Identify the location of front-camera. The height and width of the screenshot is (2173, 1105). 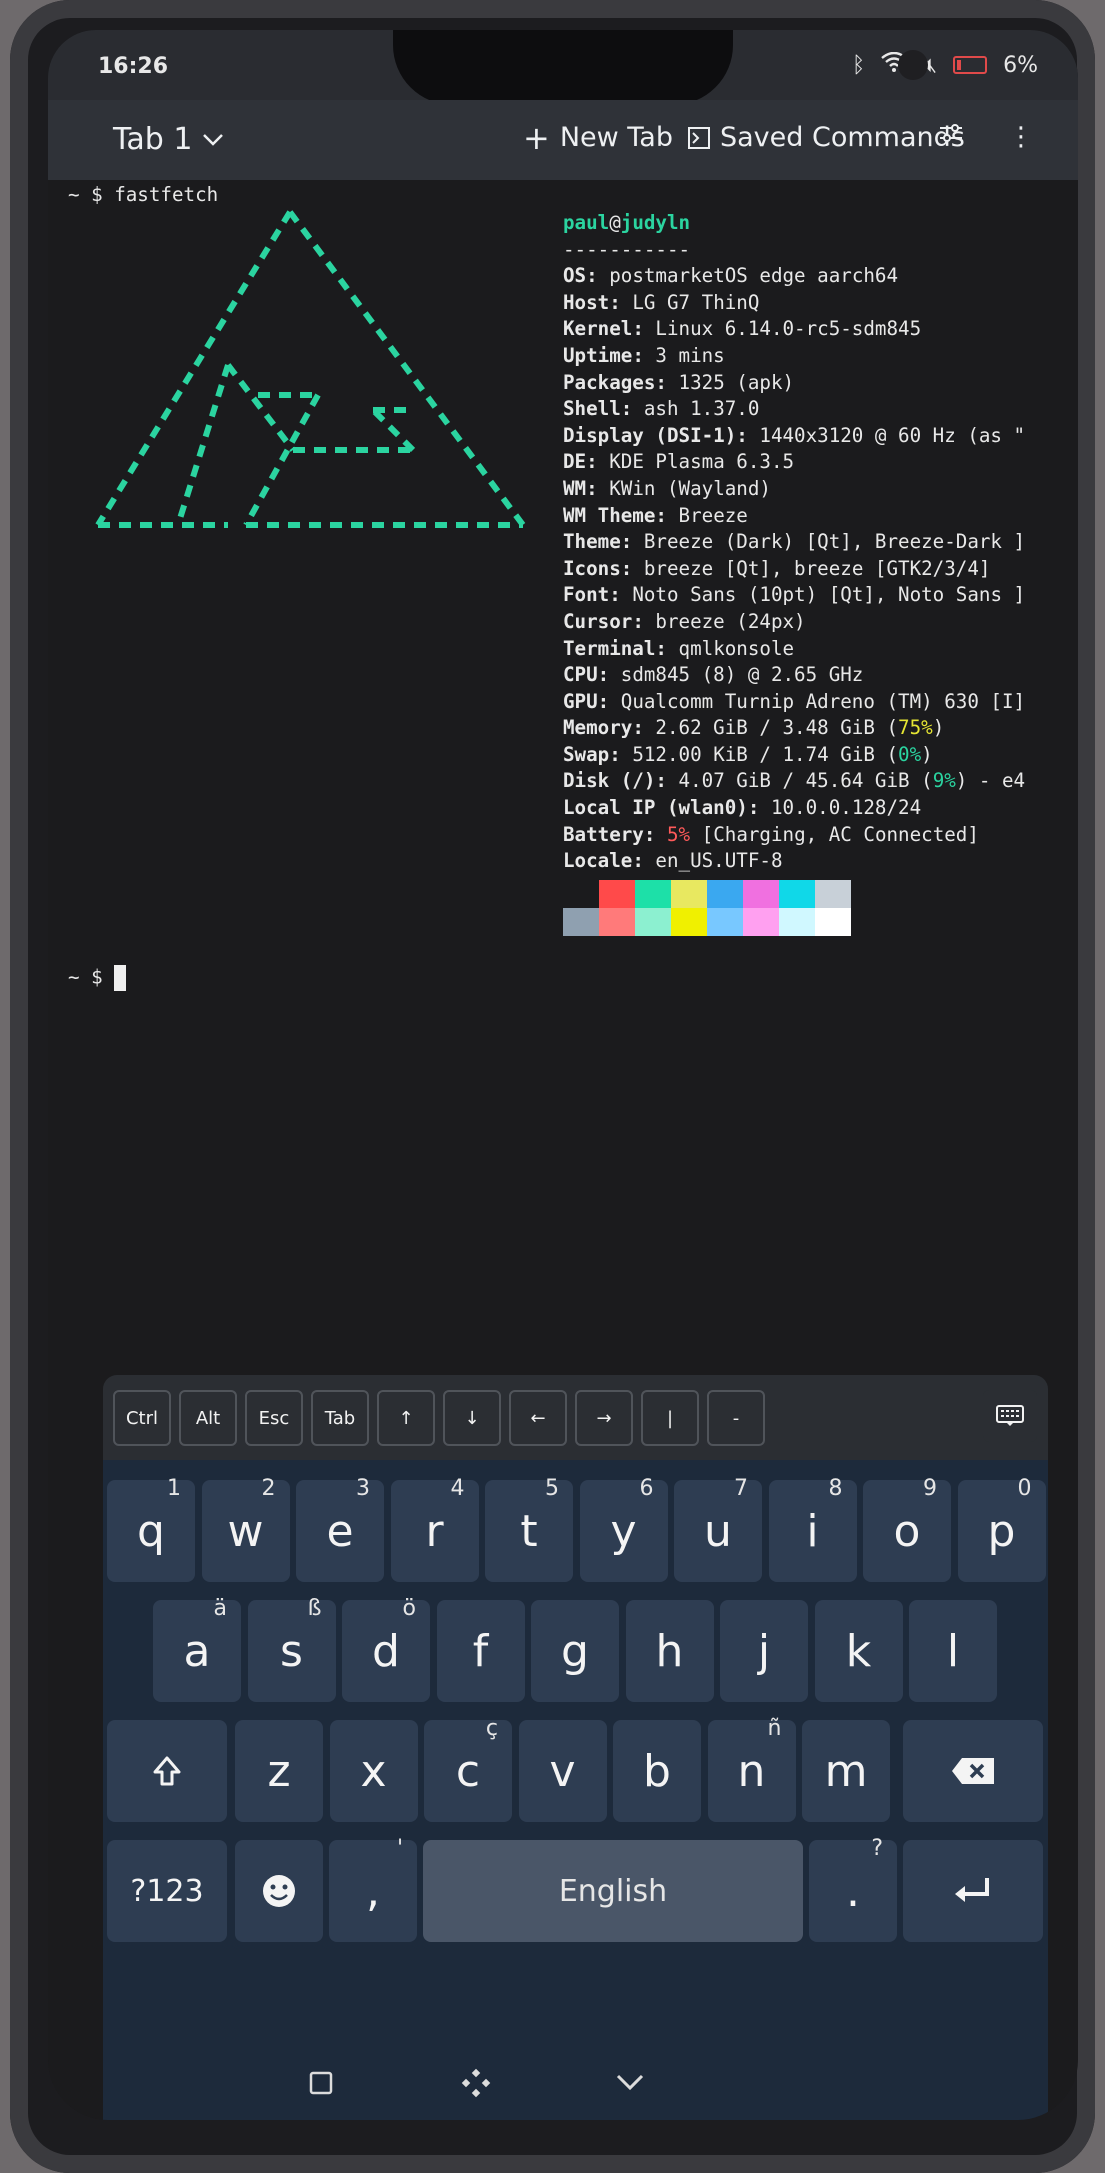
(913, 65).